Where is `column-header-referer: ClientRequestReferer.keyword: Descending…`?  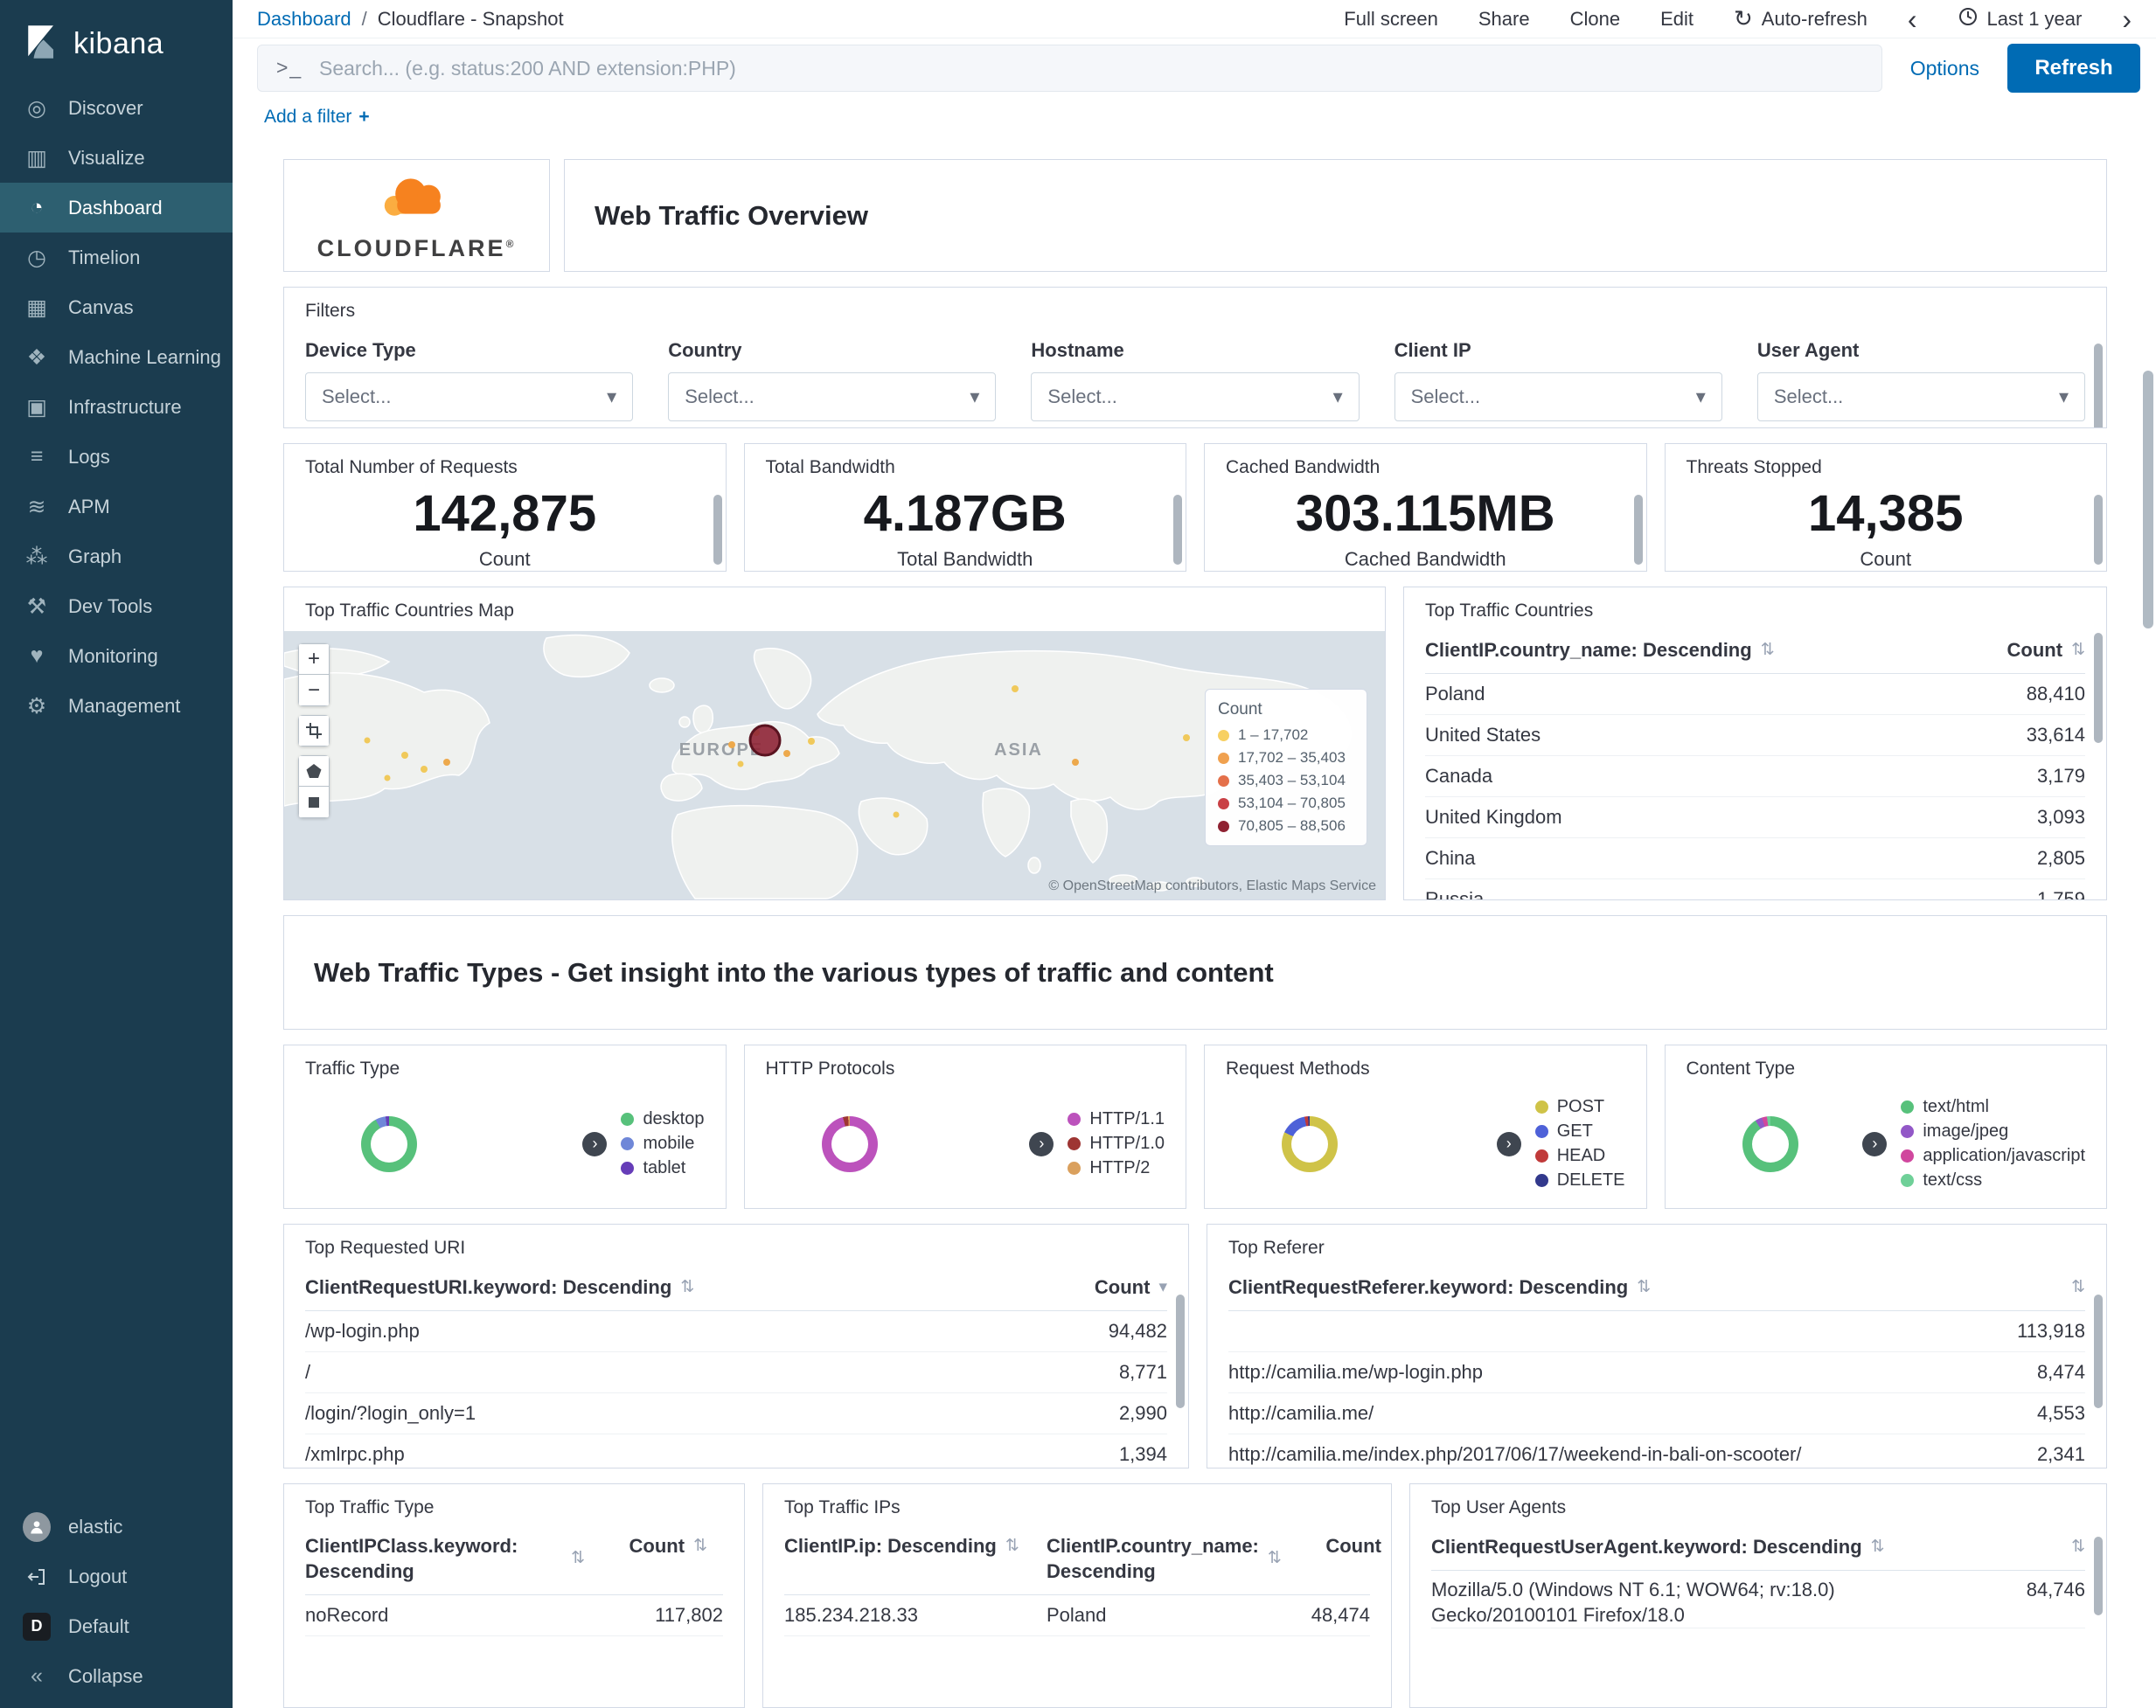
column-header-referer: ClientRequestReferer.keyword: Descending… is located at coordinates (1582, 1288).